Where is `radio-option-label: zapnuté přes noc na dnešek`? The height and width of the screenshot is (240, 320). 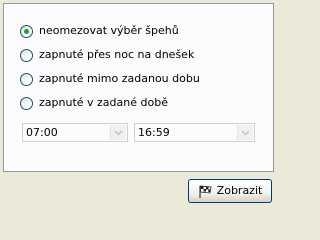 radio-option-label: zapnuté přes noc na dnešek is located at coordinates (117, 54).